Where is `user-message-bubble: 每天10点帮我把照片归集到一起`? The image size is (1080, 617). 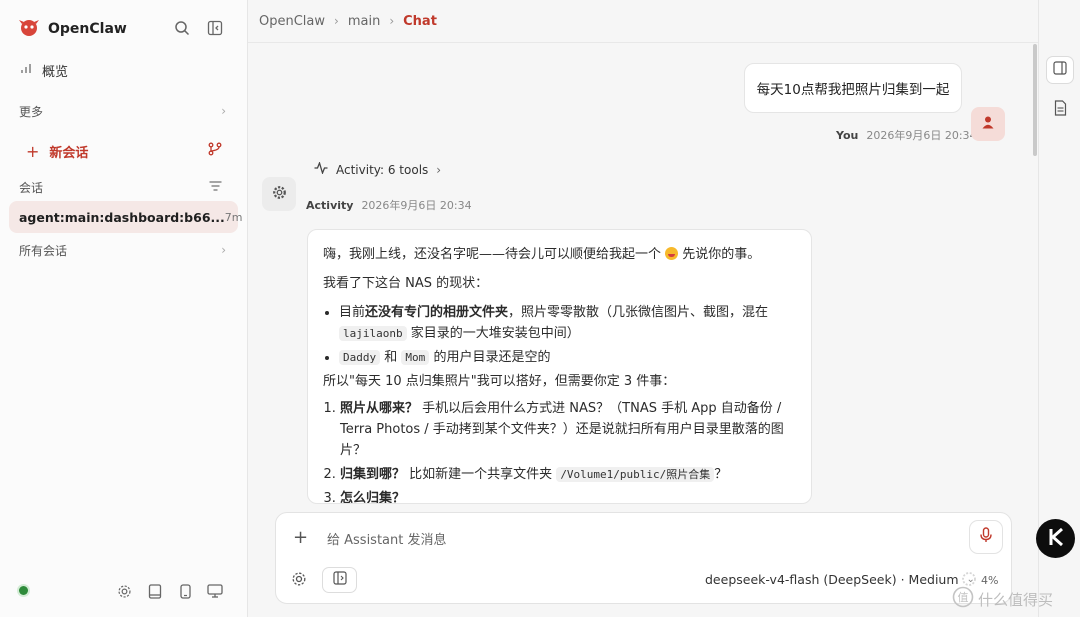
user-message-bubble: 每天10点帮我把照片归集到一起 is located at coordinates (853, 88).